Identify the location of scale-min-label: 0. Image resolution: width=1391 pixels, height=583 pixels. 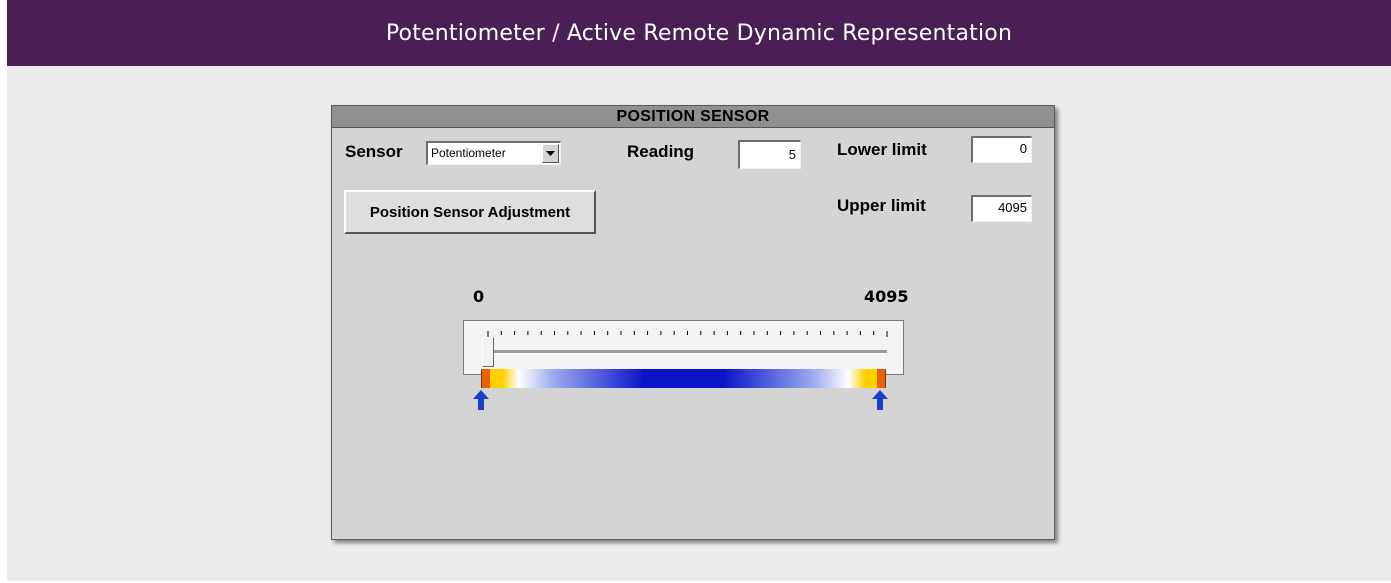
(479, 296).